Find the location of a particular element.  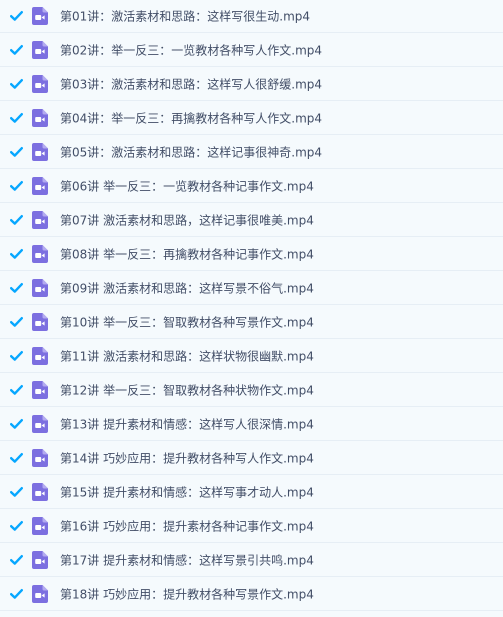

file-row: 第10讲 举一反三：智取教材各种写景作文.mp4 is located at coordinates (251, 322).